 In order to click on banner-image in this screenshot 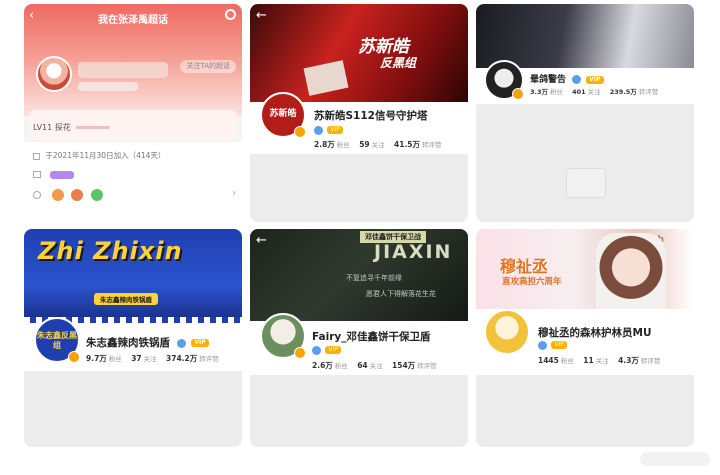, I will do `click(585, 36)`.